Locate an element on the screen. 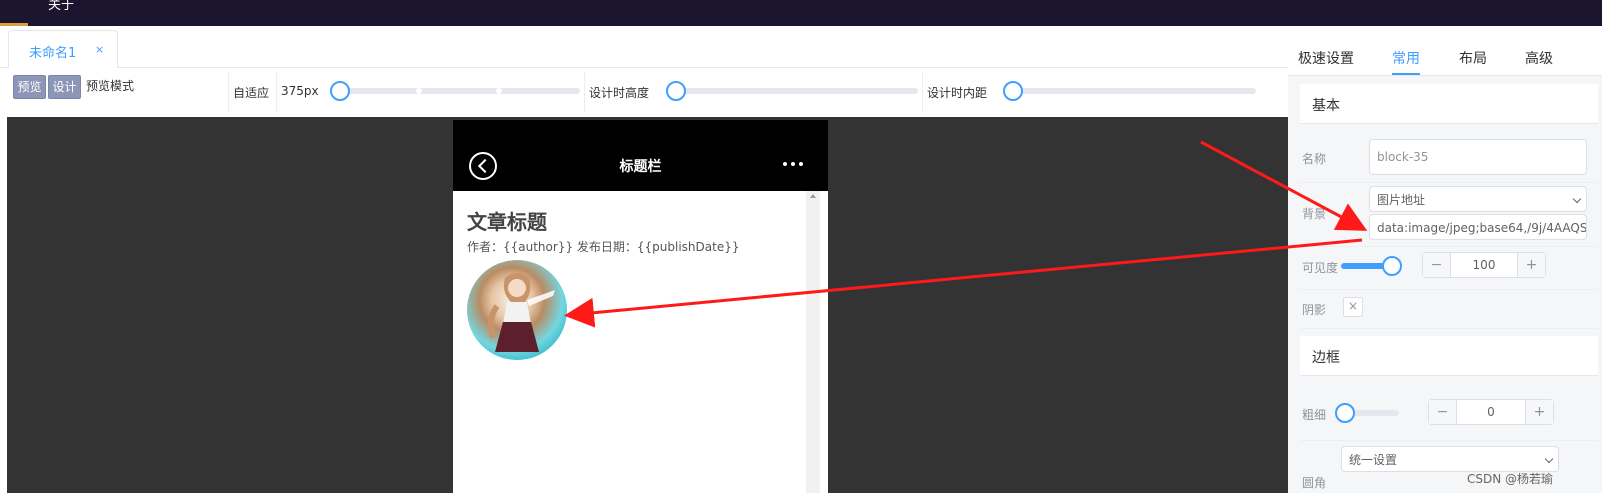 Image resolution: width=1602 pixels, height=493 pixels. design-padding-slider is located at coordinates (1135, 91).